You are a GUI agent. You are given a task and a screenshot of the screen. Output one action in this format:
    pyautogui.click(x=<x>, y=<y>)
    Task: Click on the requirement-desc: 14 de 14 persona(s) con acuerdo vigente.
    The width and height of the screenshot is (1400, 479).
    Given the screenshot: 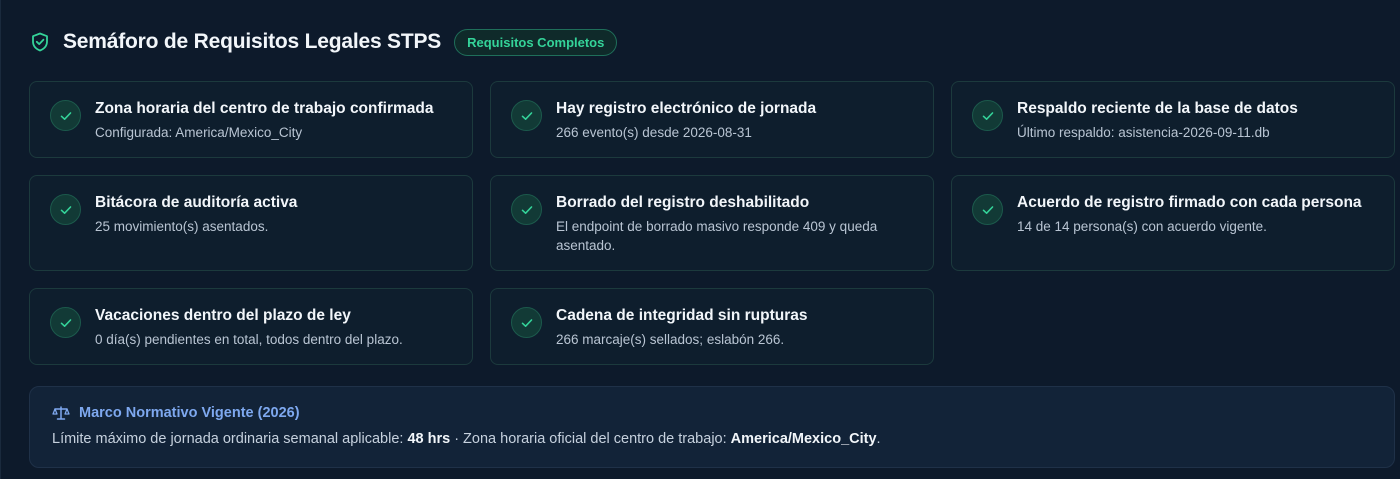 What is the action you would take?
    pyautogui.click(x=1142, y=226)
    